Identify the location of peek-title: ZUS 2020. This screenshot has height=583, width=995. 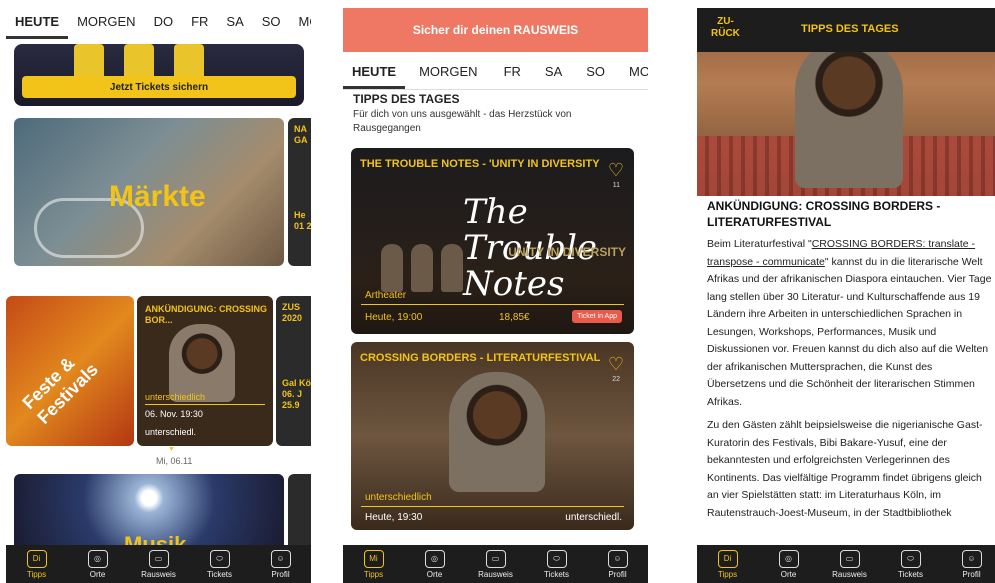
(292, 312).